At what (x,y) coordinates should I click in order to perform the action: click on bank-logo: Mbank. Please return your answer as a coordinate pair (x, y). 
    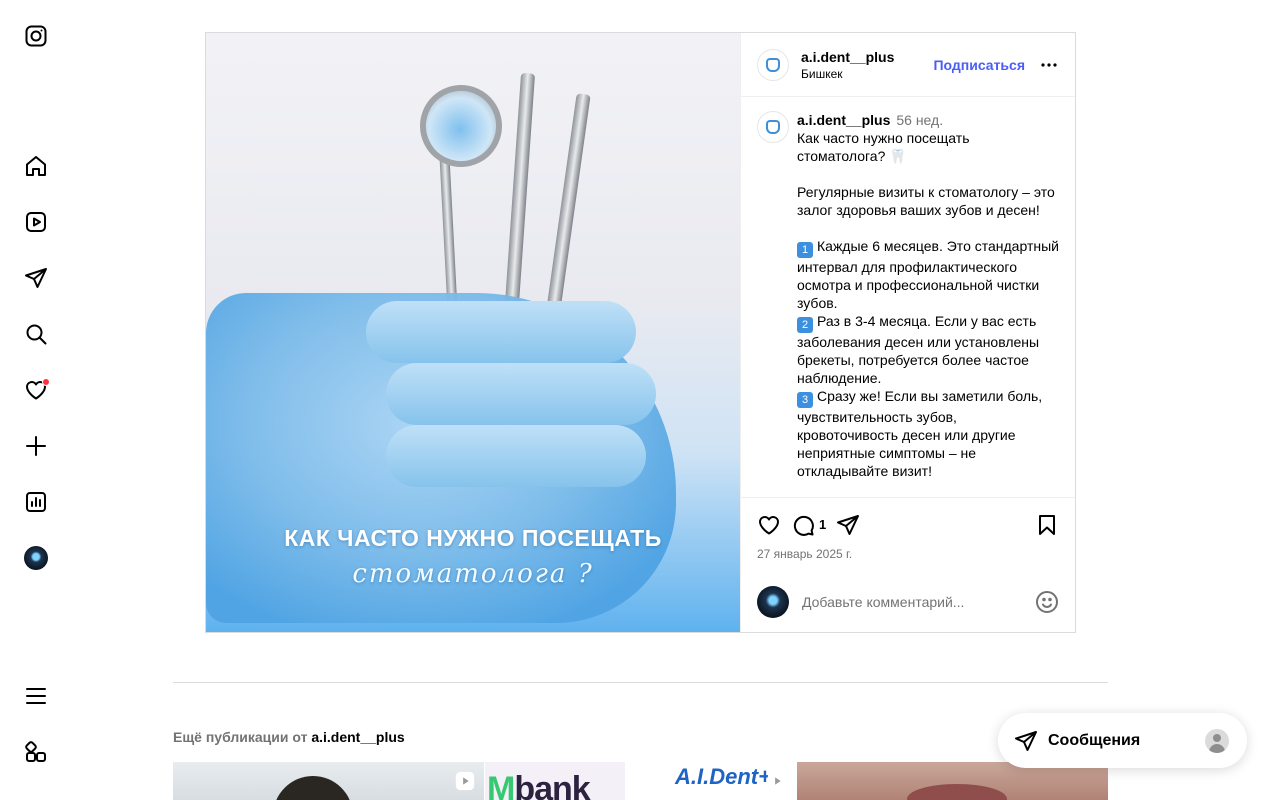
    Looking at the image, I should click on (539, 785).